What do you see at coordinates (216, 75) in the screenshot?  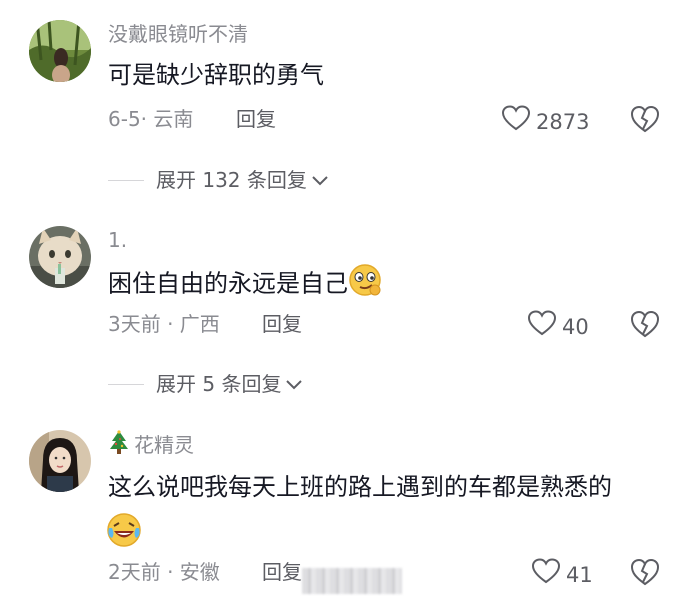 I see `comment-text: 可是缺少辞职的勇气` at bounding box center [216, 75].